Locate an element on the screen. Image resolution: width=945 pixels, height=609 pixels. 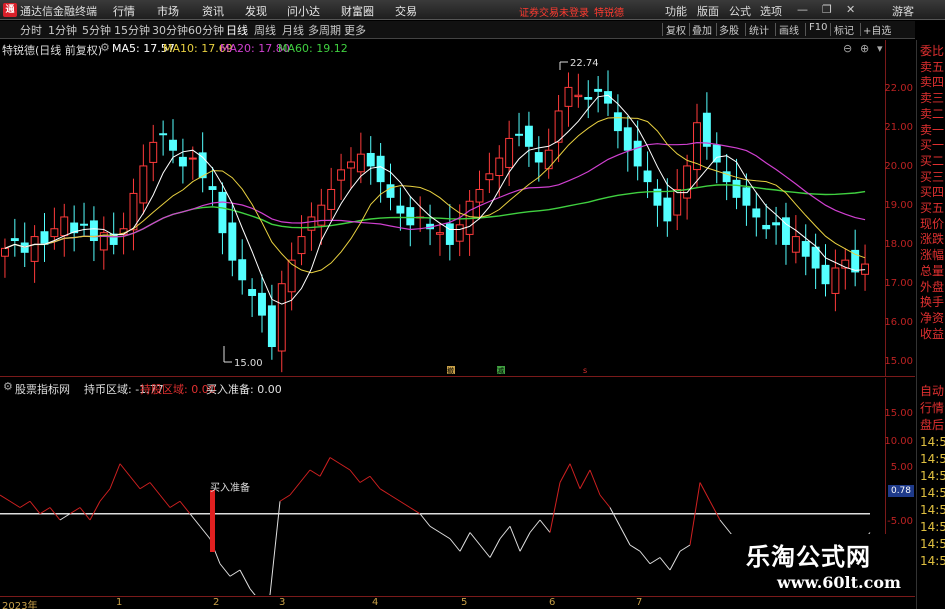
zoom-out-icon: ⊖ is located at coordinates (847, 48).